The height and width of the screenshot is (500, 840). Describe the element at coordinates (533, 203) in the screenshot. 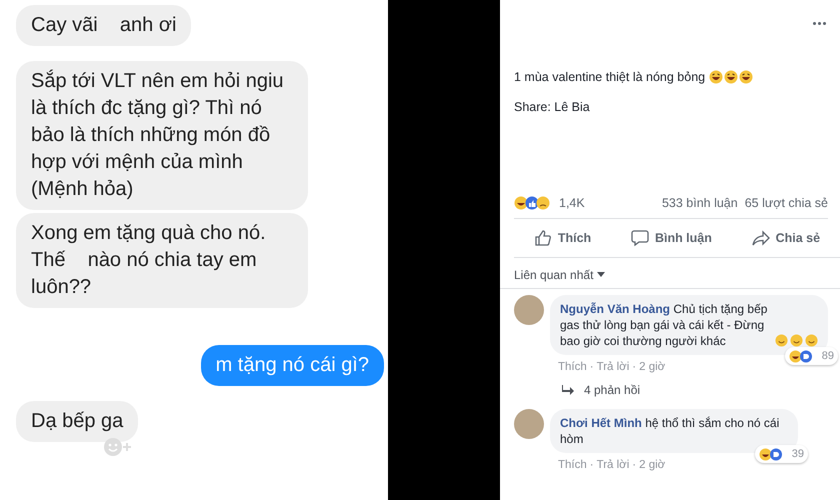

I see `reactions-icon` at that location.